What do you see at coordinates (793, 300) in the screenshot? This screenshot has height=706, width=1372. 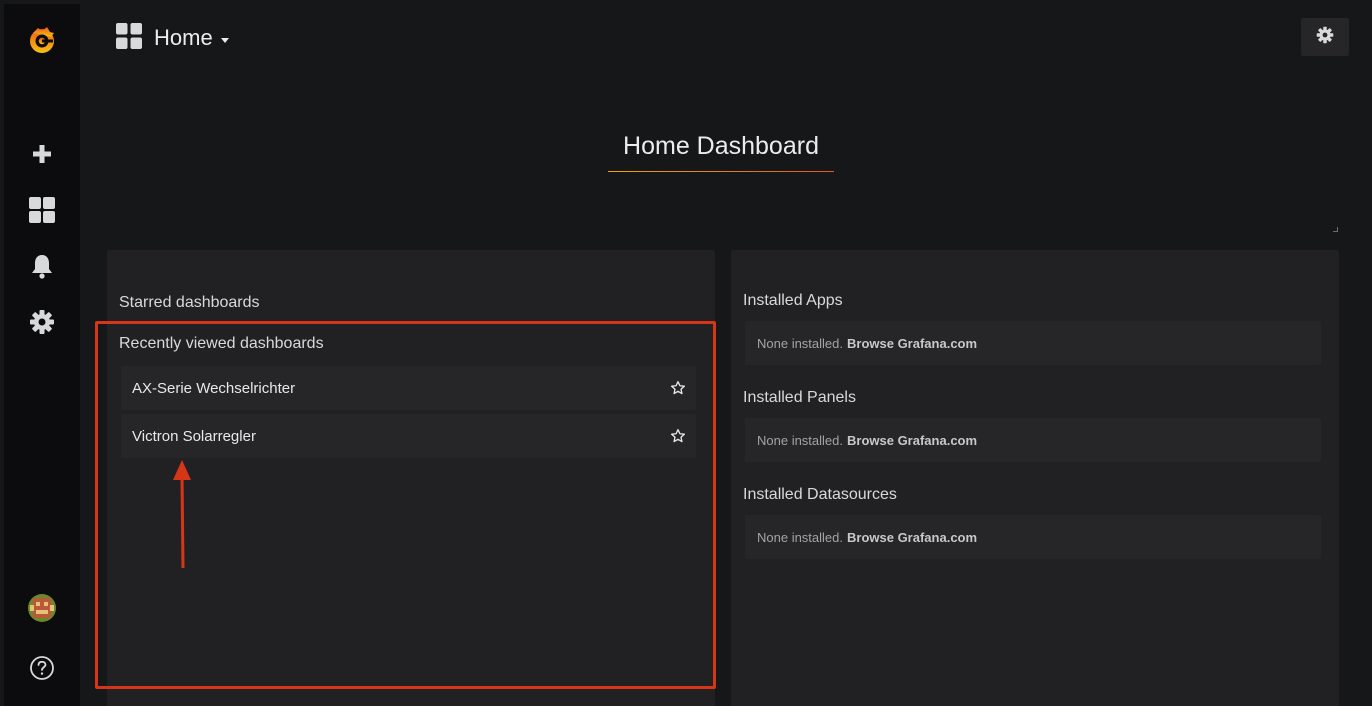 I see `installed-apps-heading: Installed Apps` at bounding box center [793, 300].